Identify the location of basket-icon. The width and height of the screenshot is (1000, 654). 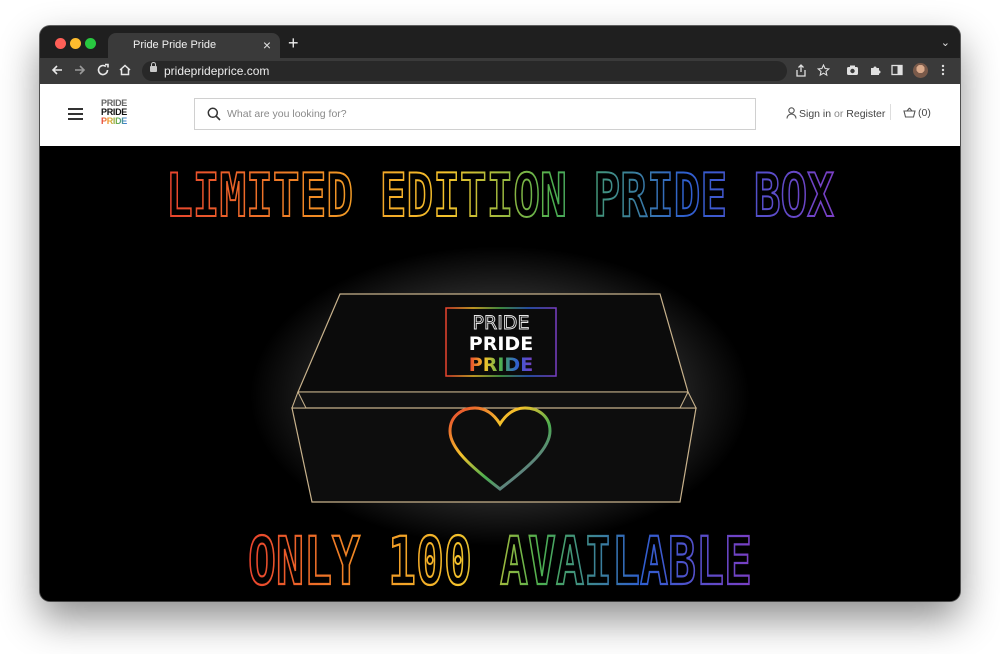
(909, 114).